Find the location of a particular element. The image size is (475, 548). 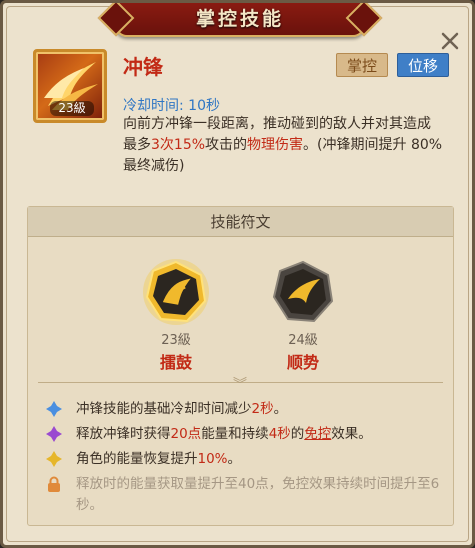

immune-control-link: 免控 is located at coordinates (317, 434).